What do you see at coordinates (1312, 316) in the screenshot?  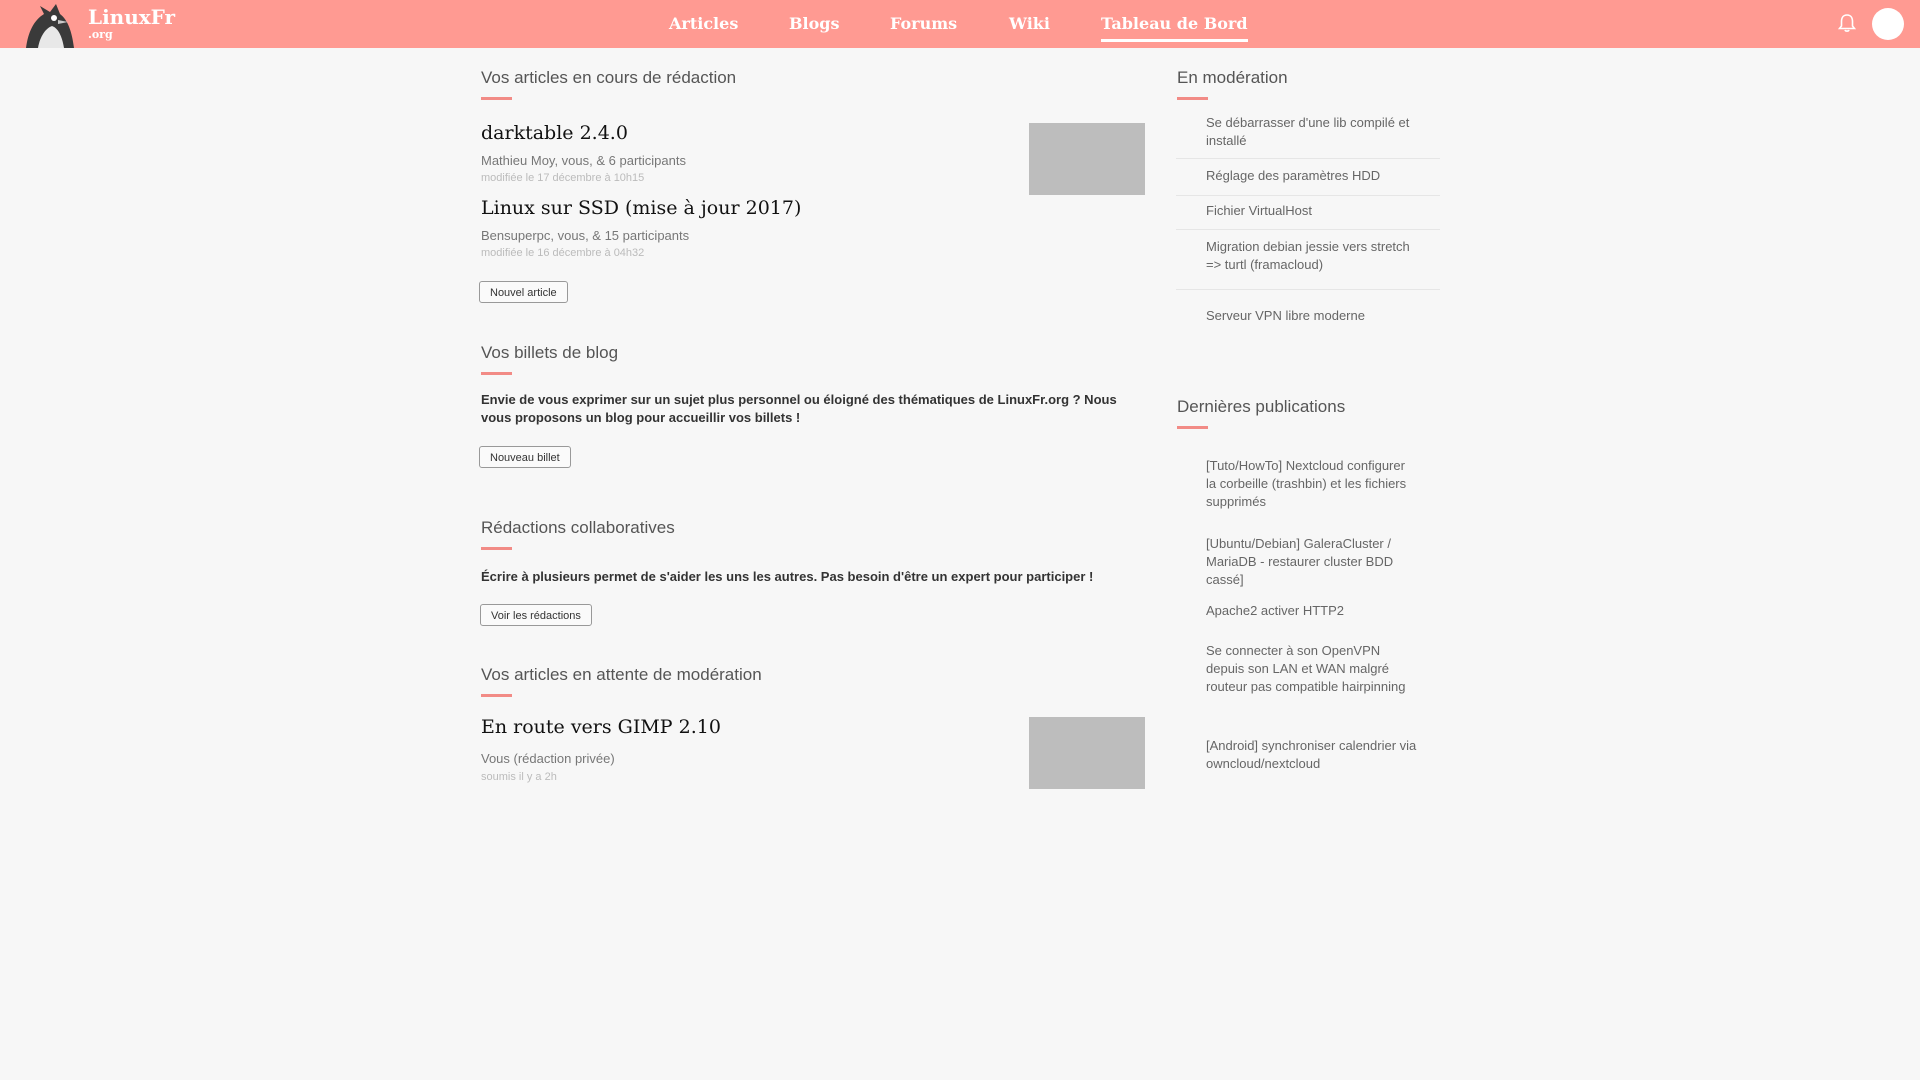 I see `moderation-item-5: Serveur VPN libre moderne` at bounding box center [1312, 316].